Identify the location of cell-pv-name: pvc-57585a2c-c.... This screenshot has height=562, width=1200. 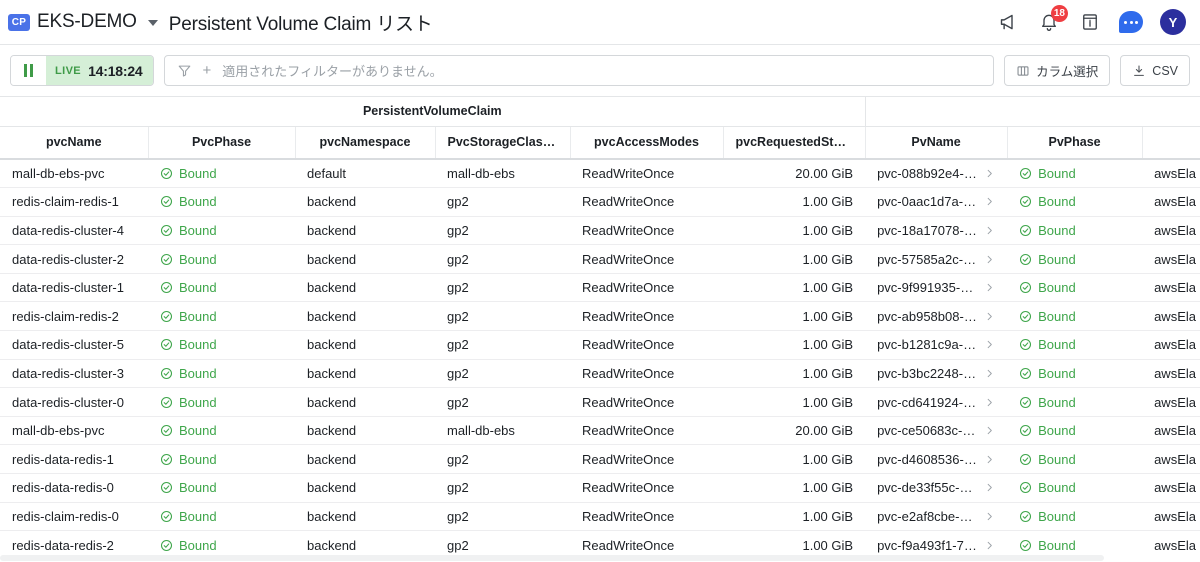
(936, 259).